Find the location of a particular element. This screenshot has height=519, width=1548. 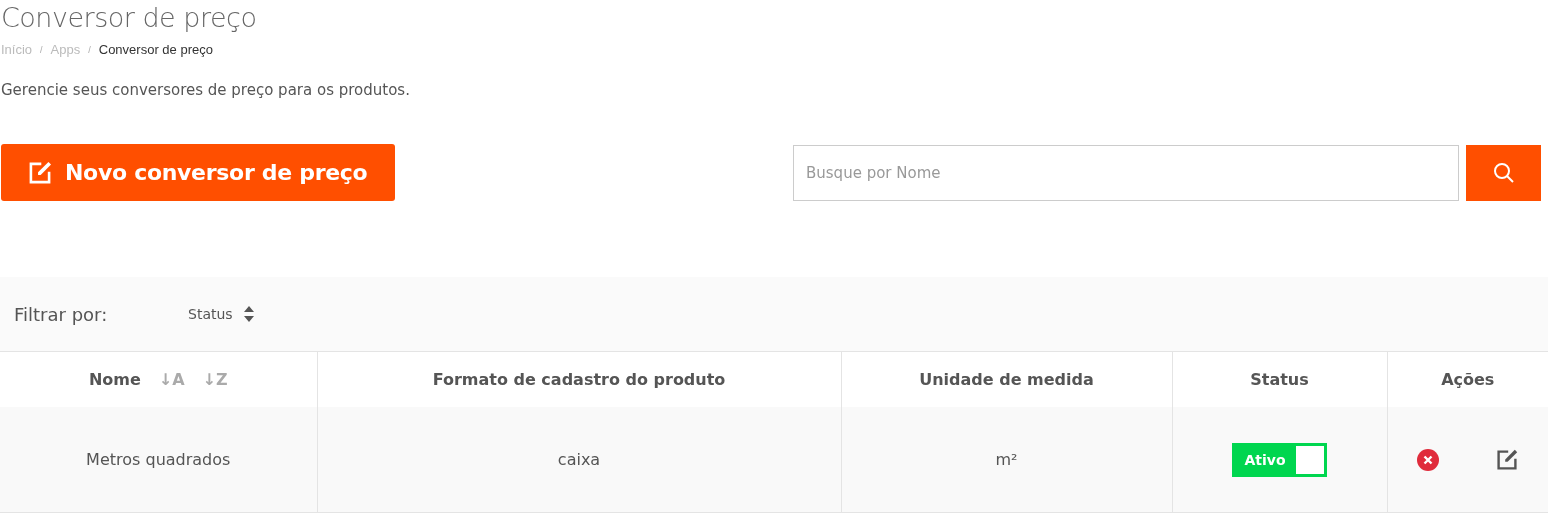

column-header: Status is located at coordinates (1279, 379).